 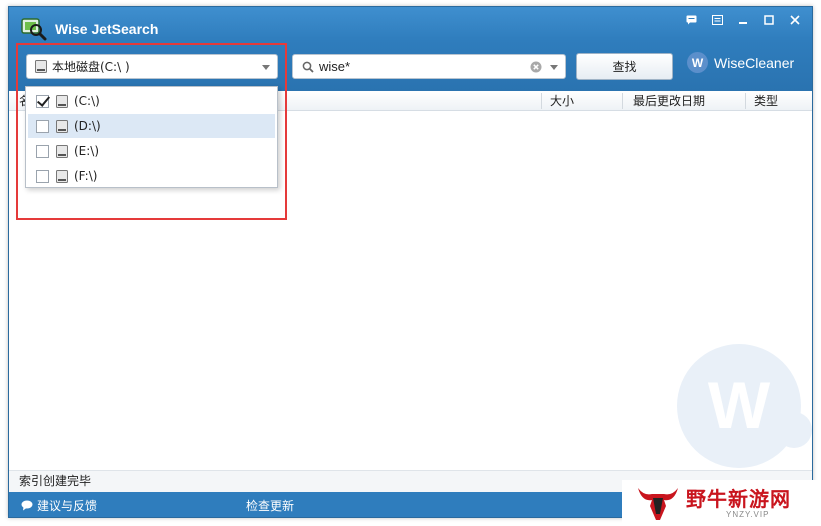 I want to click on wisecleaner-brand: W WiseCleaner, so click(x=740, y=62).